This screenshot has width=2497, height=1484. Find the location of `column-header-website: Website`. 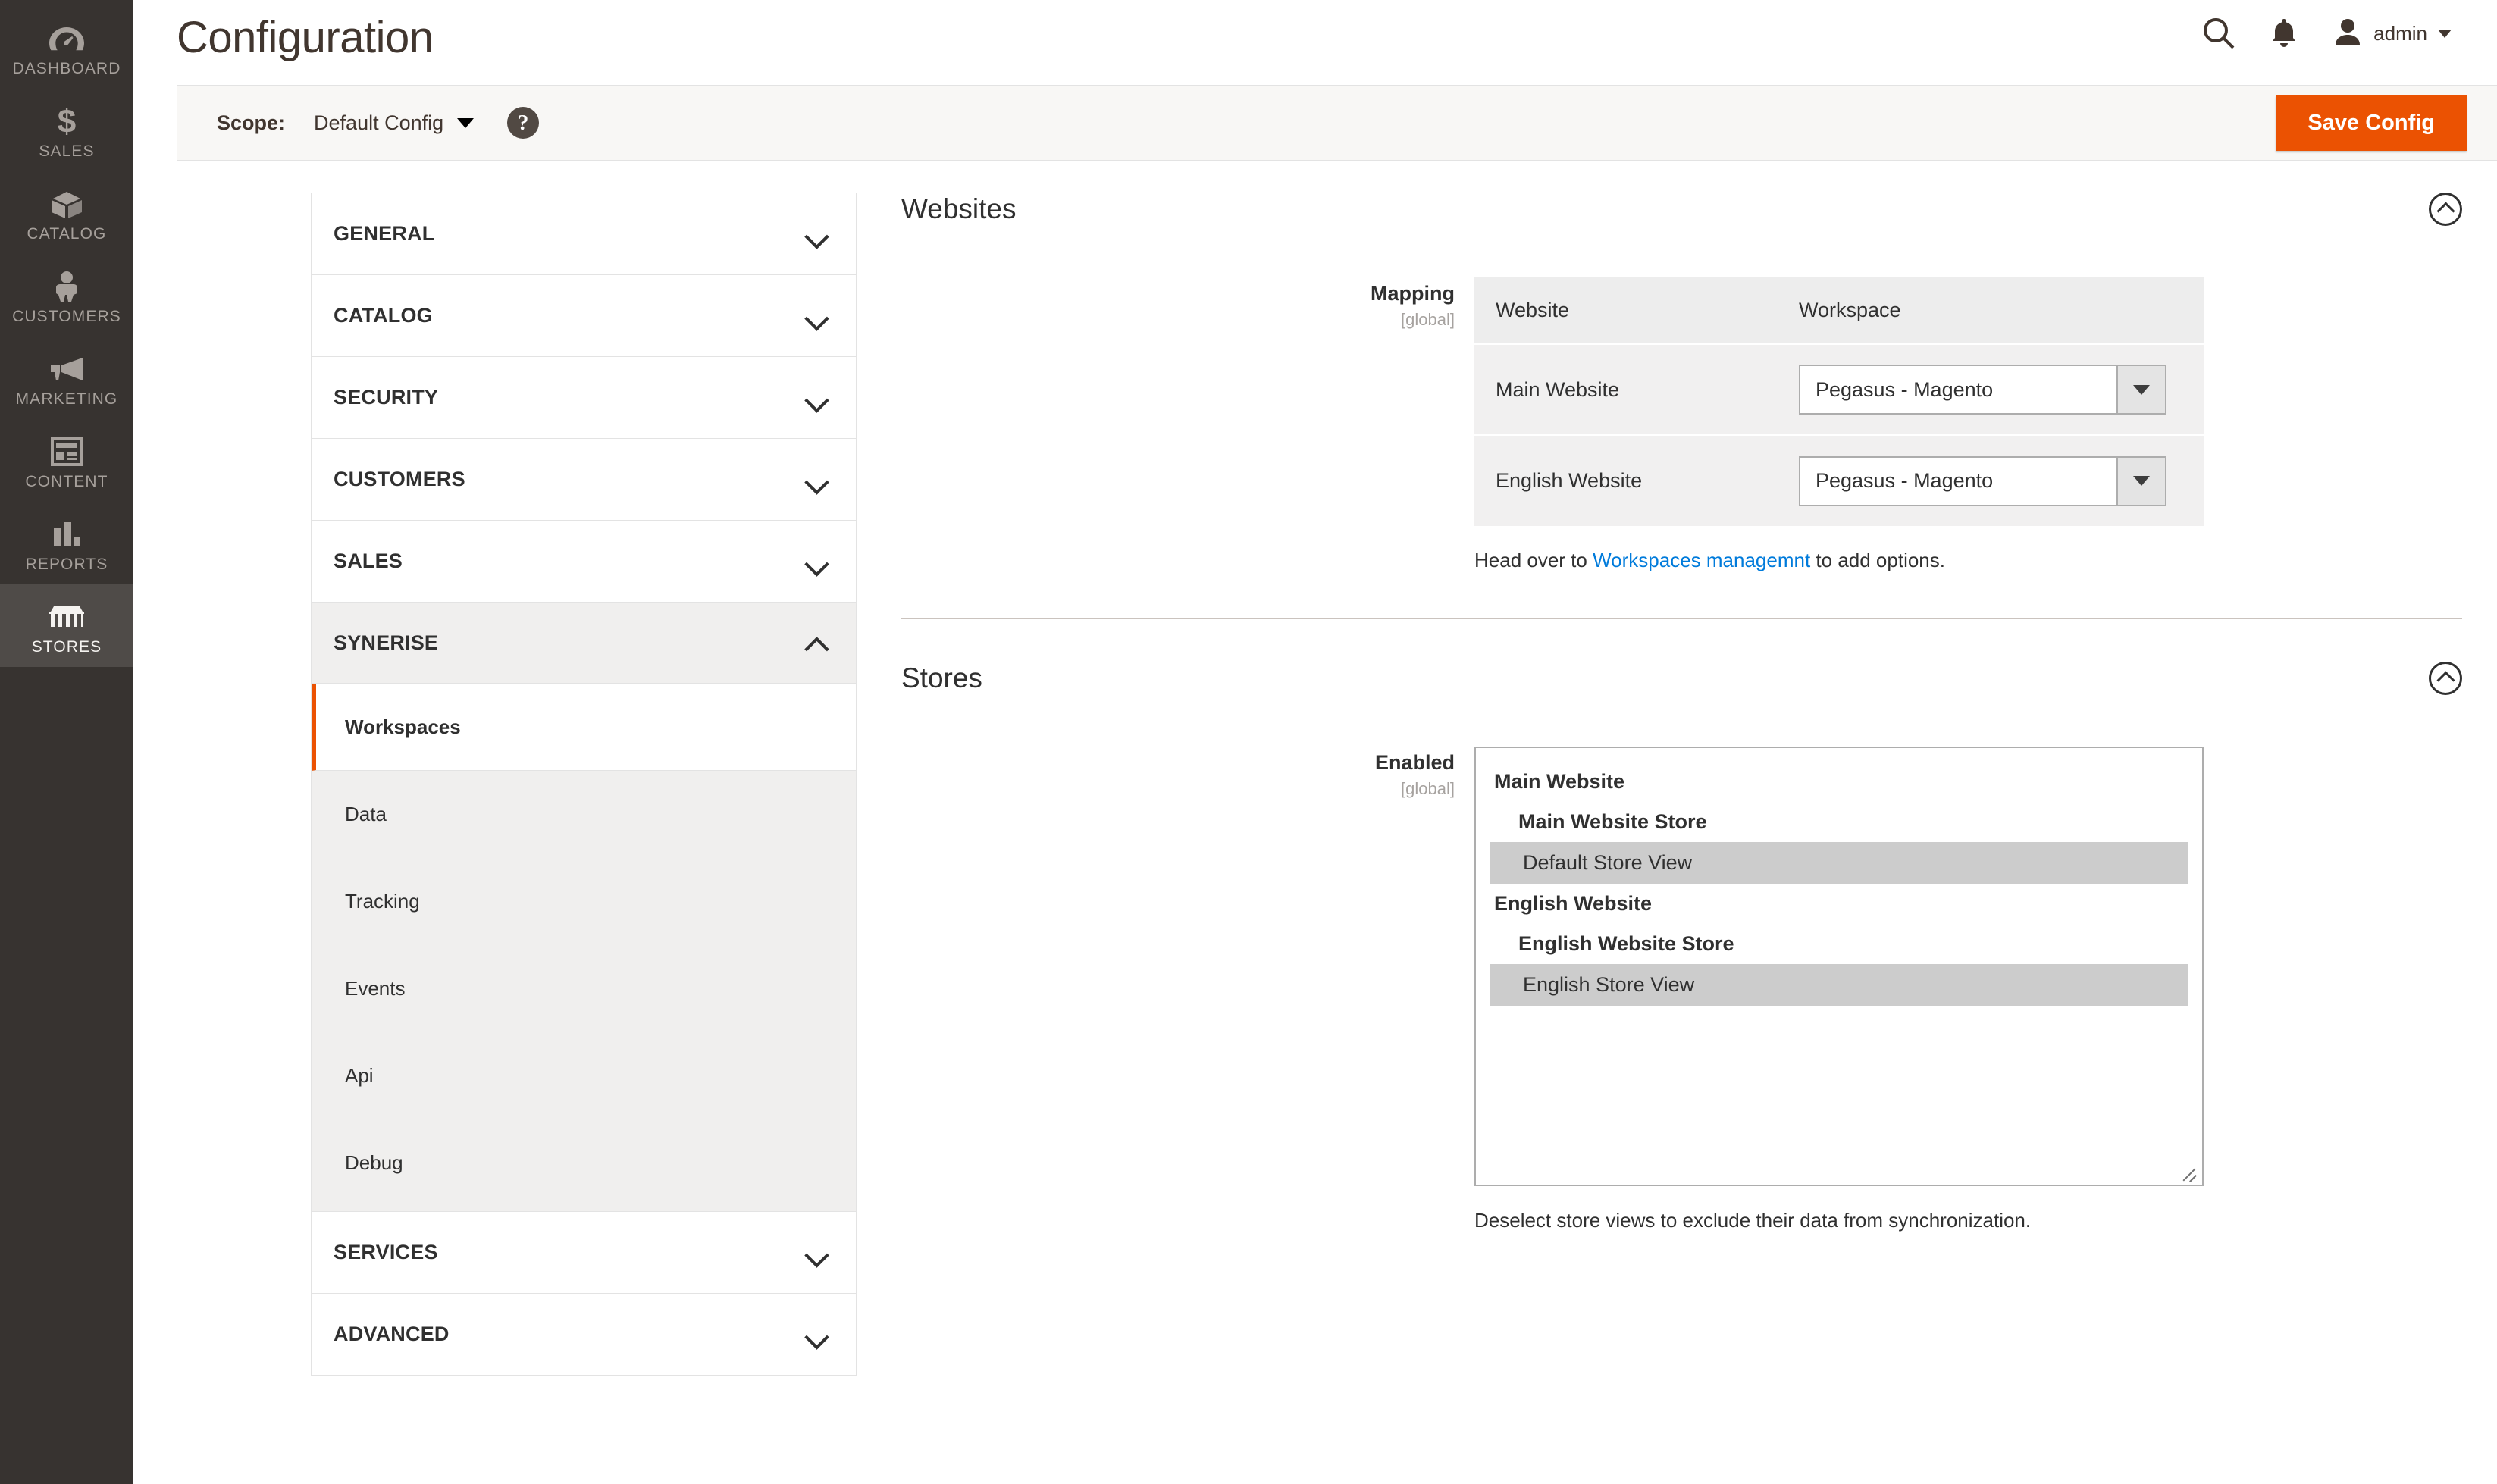

column-header-website: Website is located at coordinates (1626, 310).